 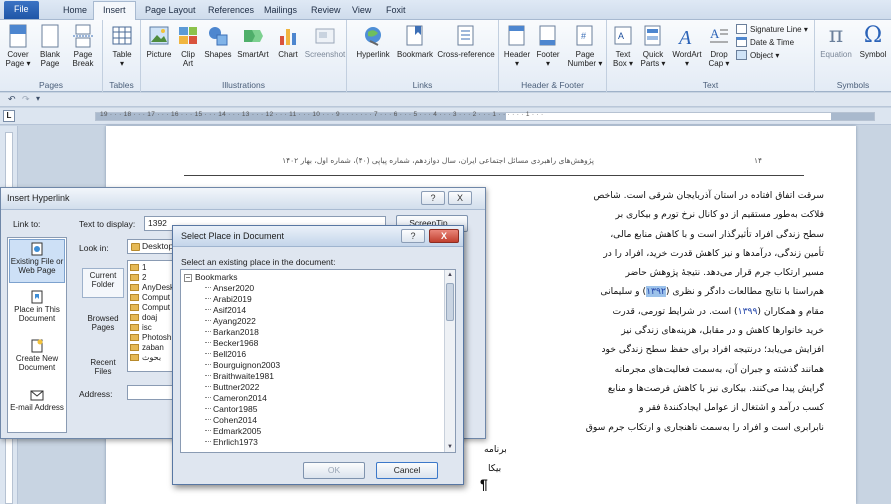 What do you see at coordinates (231, 409) in the screenshot?
I see `bookmark-item: Cantor1985` at bounding box center [231, 409].